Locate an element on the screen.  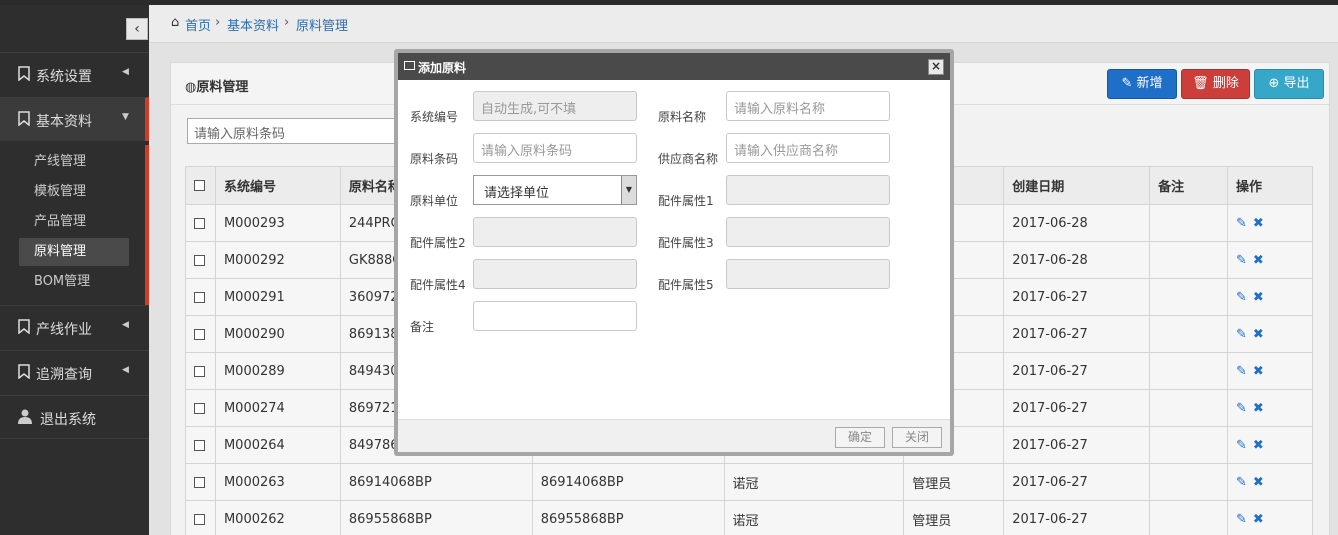
cell-sys-no: M000289 is located at coordinates (277, 371).